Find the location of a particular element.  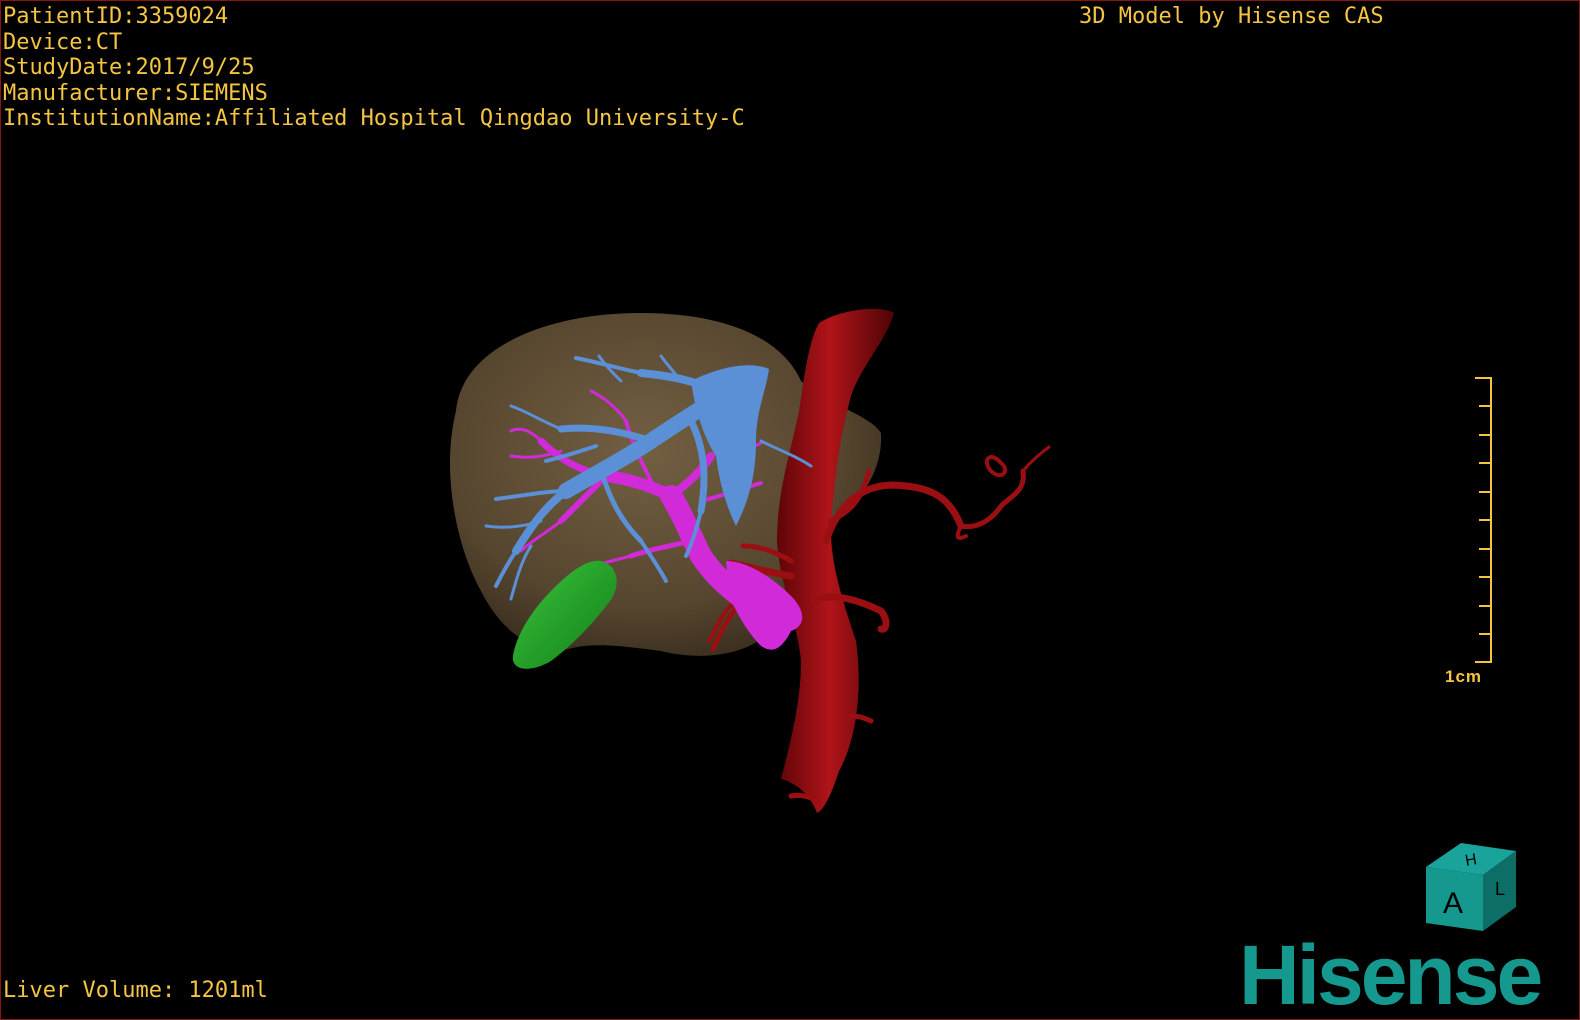

study-date: StudyDate:2017/9/25 is located at coordinates (129, 67).